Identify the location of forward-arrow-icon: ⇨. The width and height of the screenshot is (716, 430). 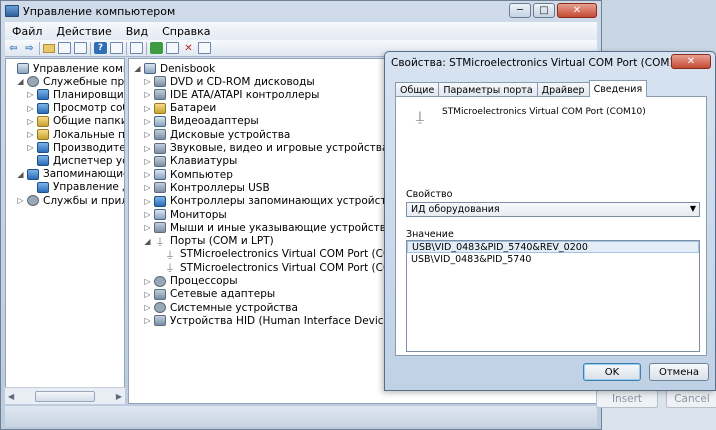
(29, 48).